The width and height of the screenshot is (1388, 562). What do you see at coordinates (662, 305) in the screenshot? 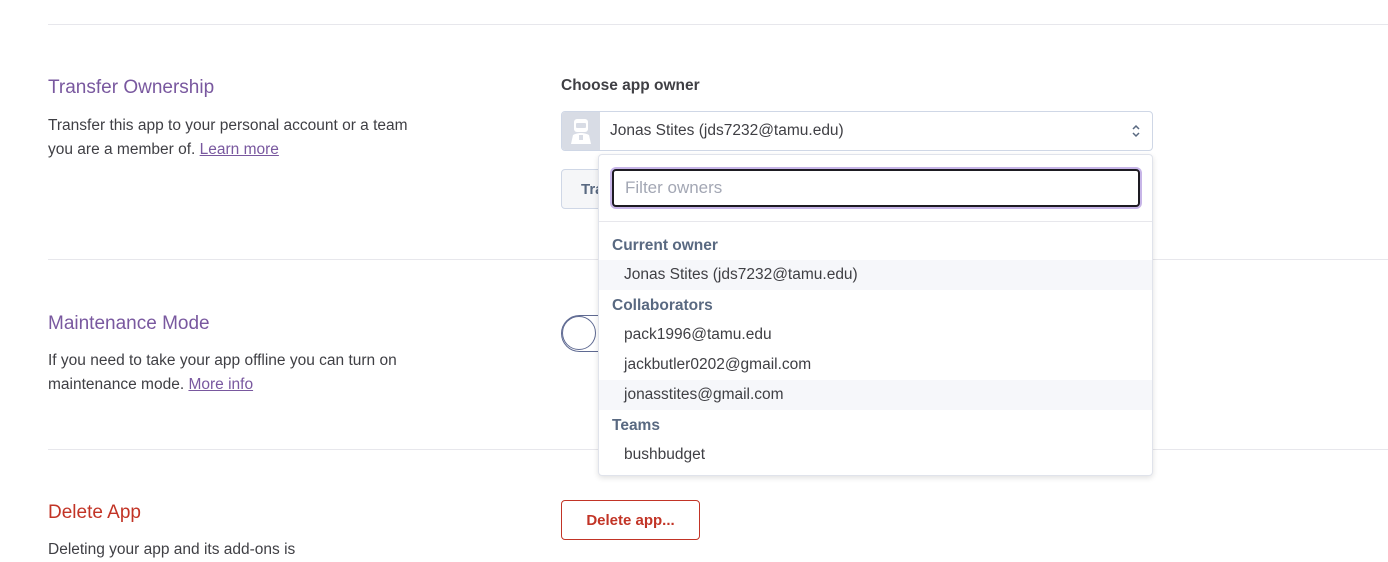
I see `collaborators-header: Collaborators` at bounding box center [662, 305].